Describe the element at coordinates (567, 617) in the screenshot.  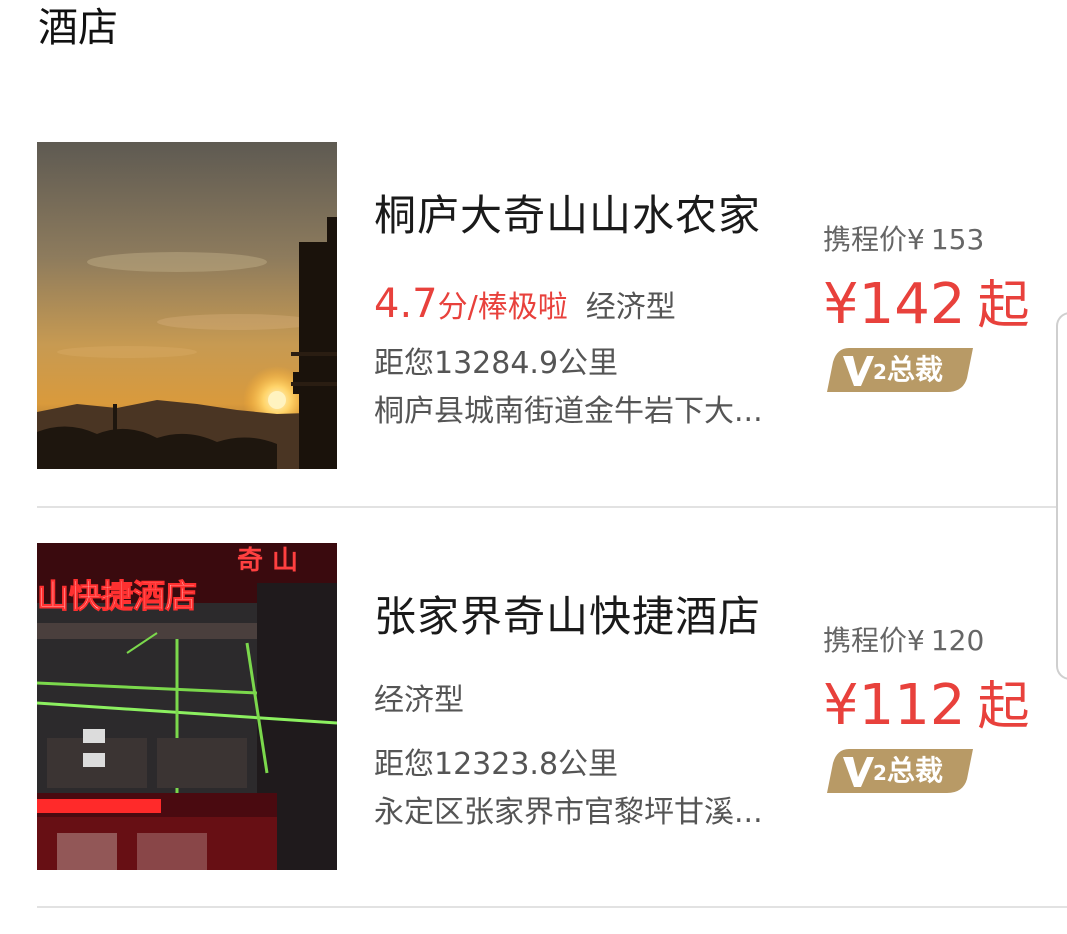
I see `hotel-name: 张家界奇山快捷酒店` at that location.